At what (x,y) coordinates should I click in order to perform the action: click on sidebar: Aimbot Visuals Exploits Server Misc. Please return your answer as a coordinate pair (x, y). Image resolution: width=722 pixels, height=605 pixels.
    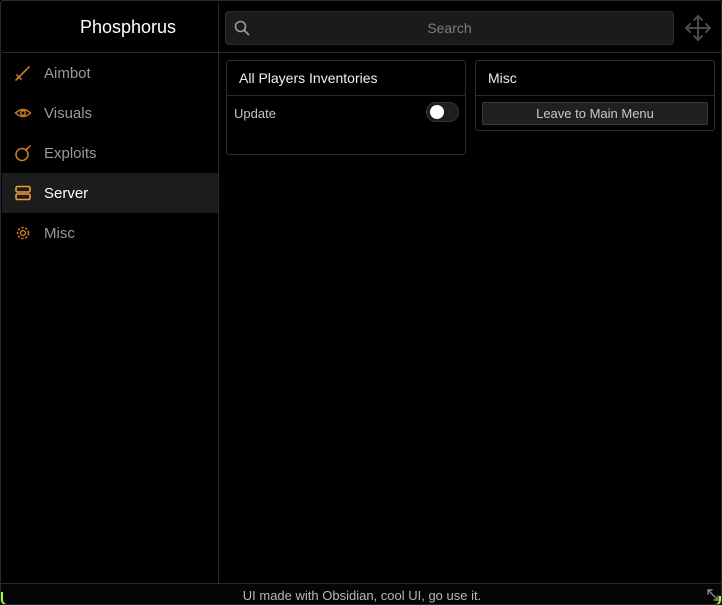
    Looking at the image, I should click on (110, 153).